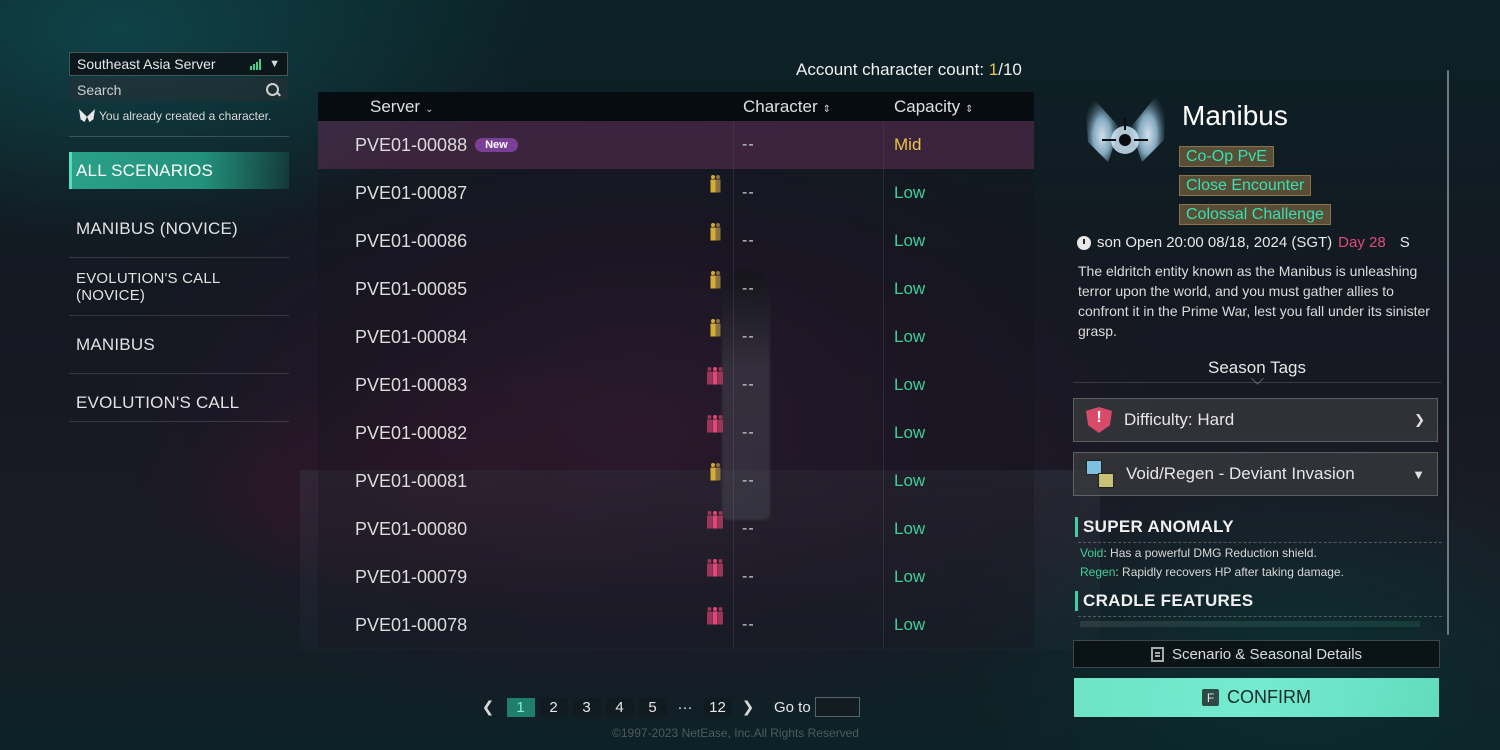 The width and height of the screenshot is (1500, 750). I want to click on page-2-button: 2, so click(553, 707).